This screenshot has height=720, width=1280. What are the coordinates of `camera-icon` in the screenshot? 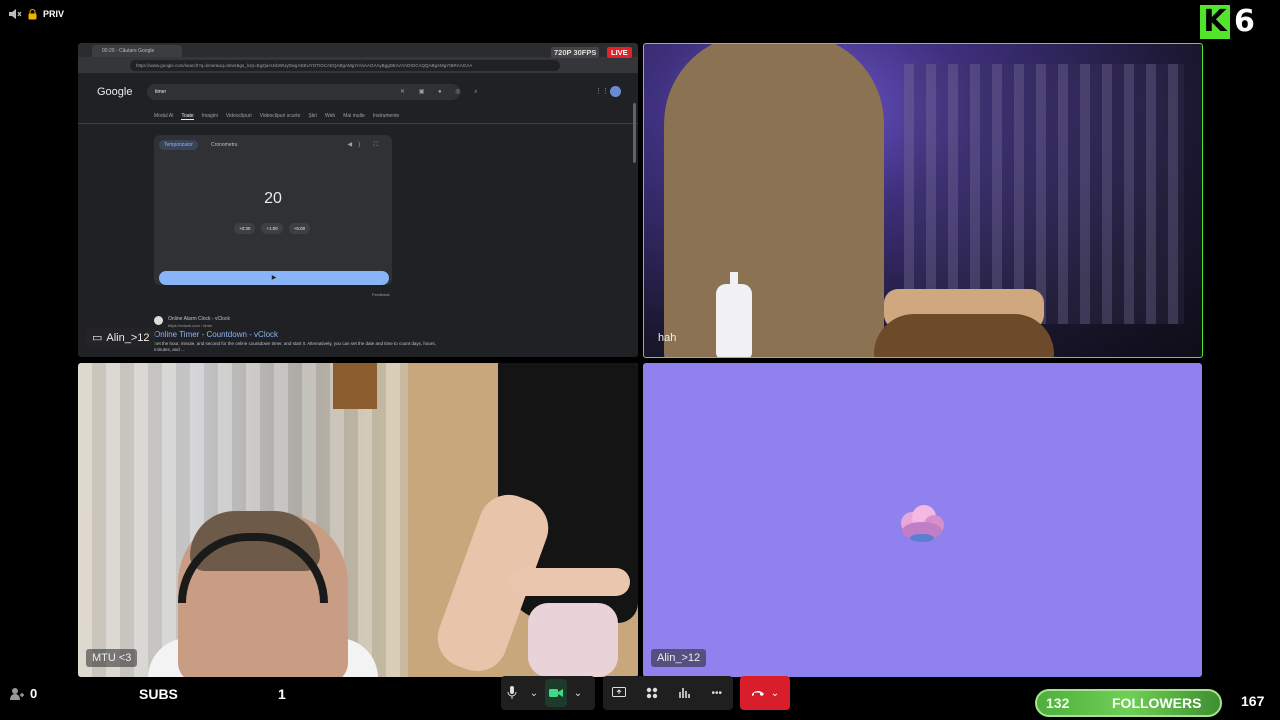 It's located at (556, 693).